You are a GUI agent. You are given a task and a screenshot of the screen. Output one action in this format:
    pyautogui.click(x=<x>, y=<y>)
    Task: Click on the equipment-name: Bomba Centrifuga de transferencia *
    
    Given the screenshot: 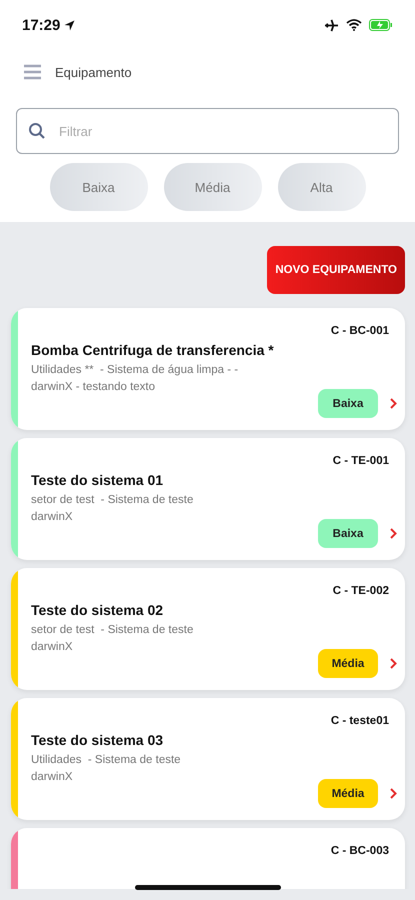 What is the action you would take?
    pyautogui.click(x=153, y=350)
    